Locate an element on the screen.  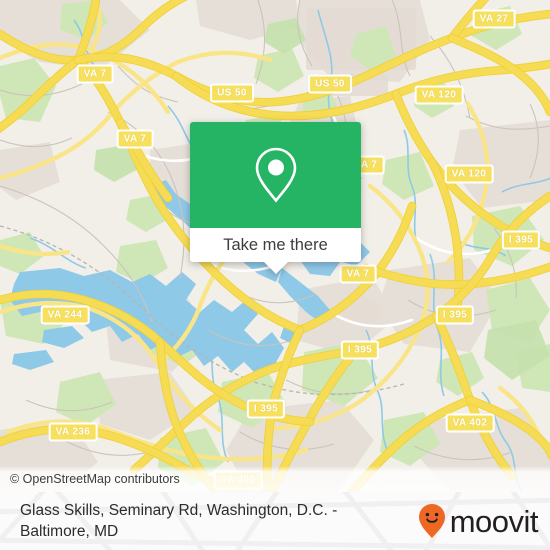
callout-image-area is located at coordinates (275, 175).